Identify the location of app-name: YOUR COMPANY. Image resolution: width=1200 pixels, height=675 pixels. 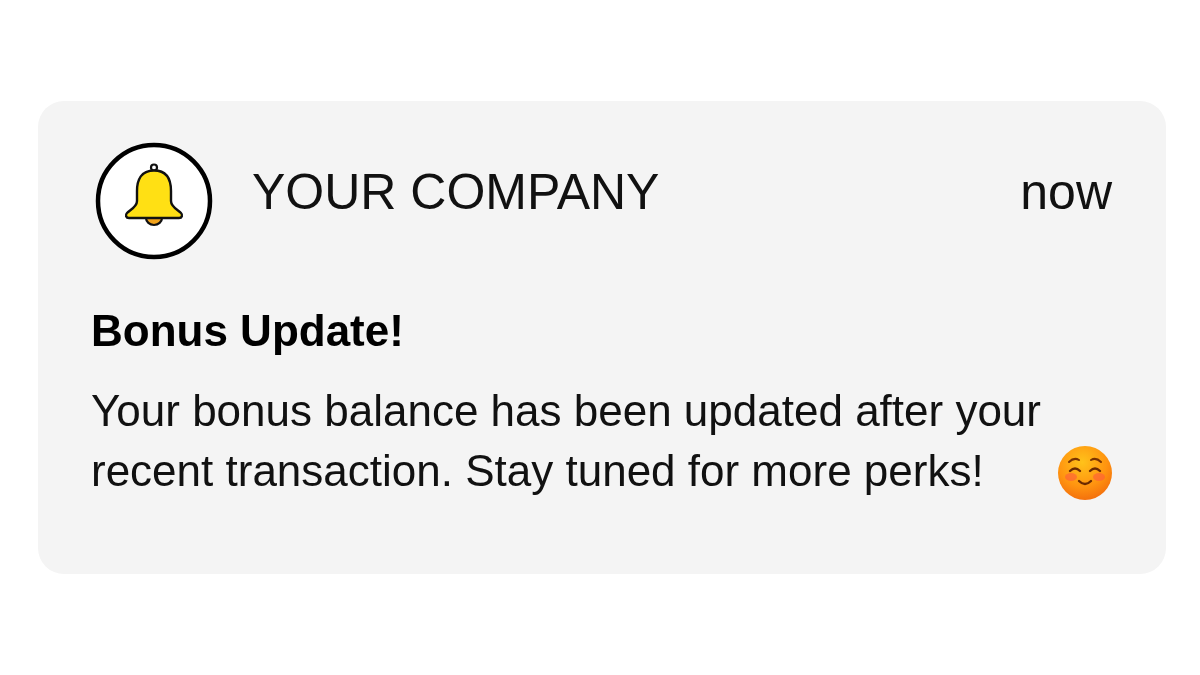
(456, 192).